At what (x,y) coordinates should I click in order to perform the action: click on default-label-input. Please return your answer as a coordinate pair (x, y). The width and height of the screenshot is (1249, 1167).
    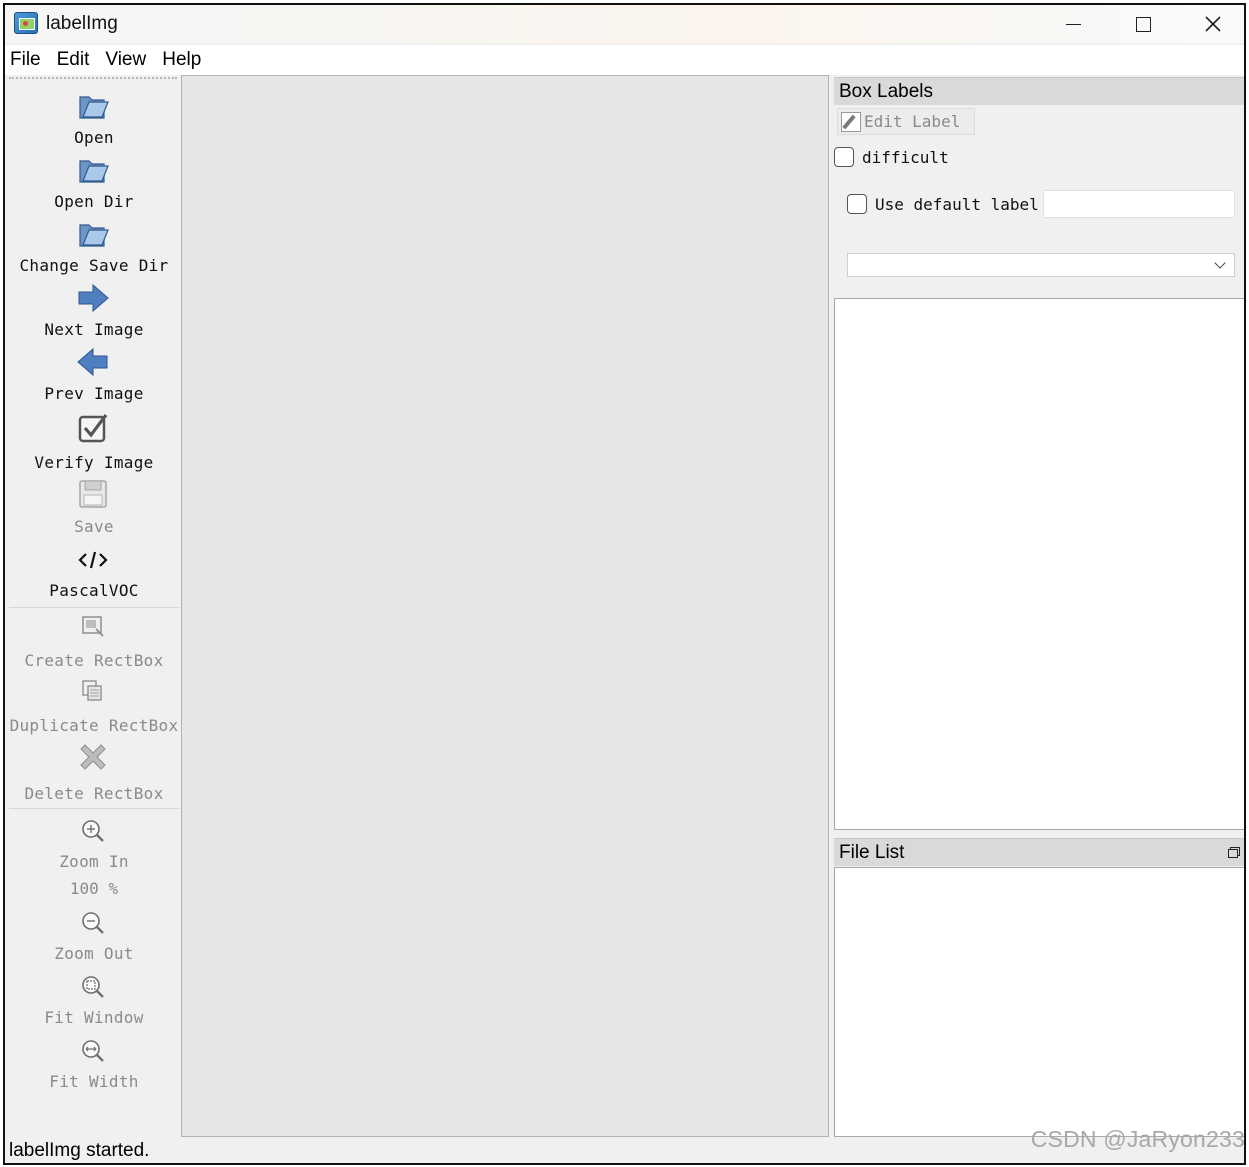
    Looking at the image, I should click on (1139, 204).